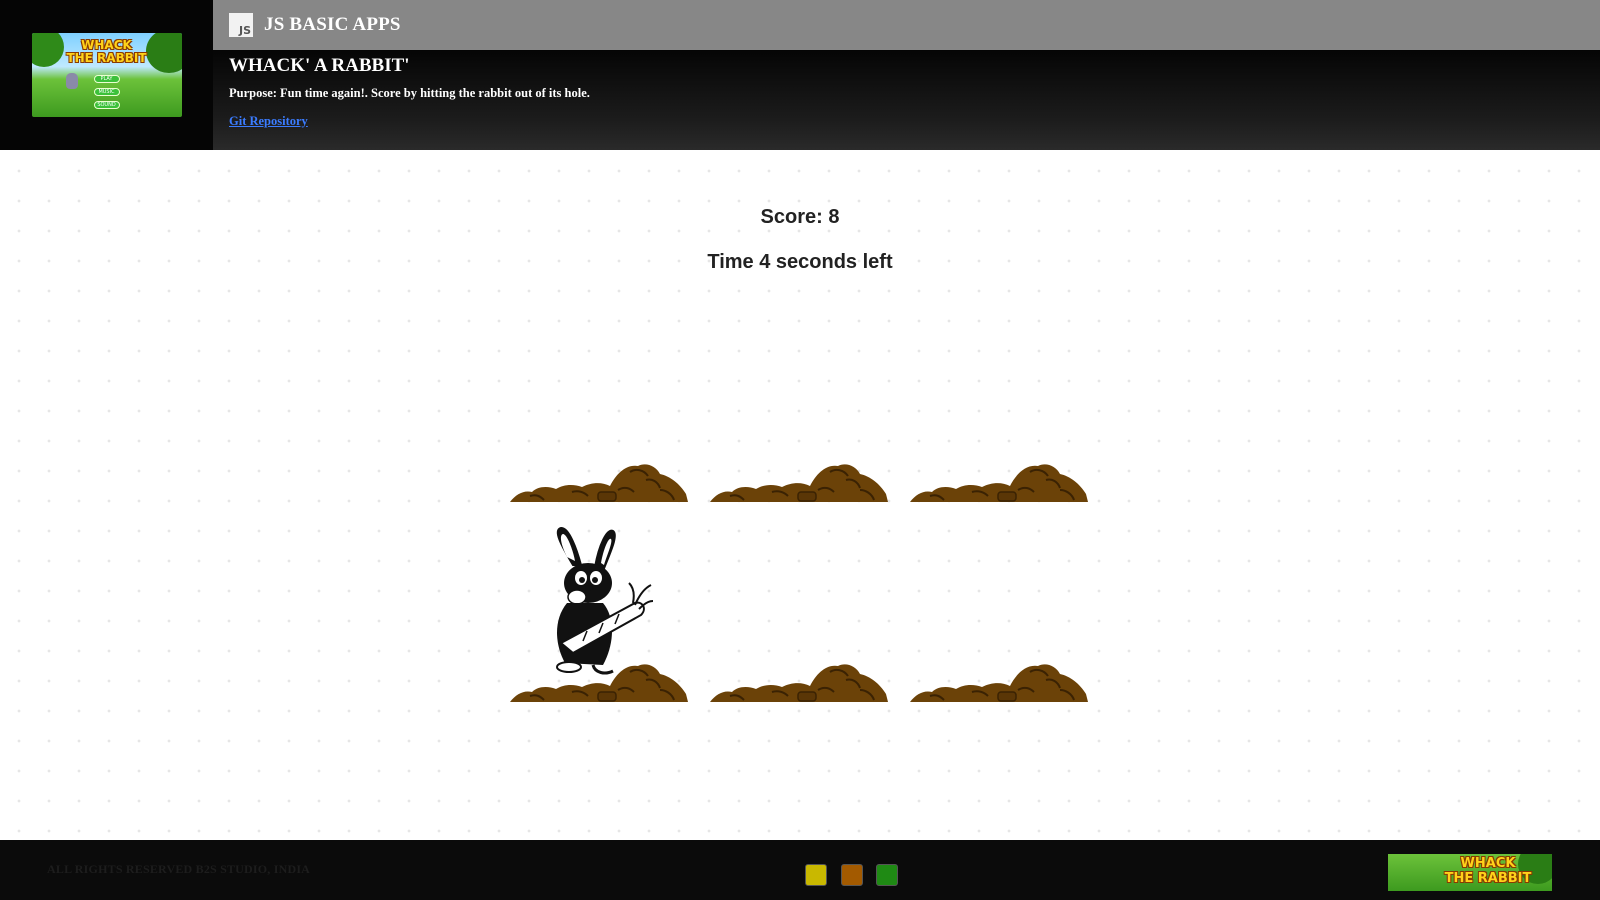  Describe the element at coordinates (816, 875) in the screenshot. I see `theme-swatch-yellow` at that location.